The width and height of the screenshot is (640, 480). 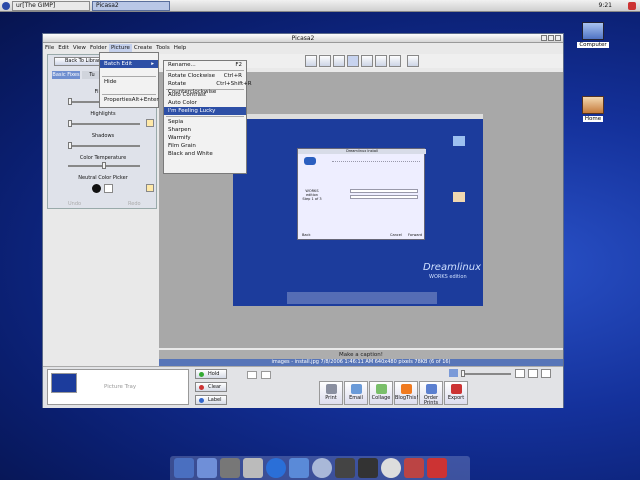 What do you see at coordinates (120, 48) in the screenshot?
I see `menu-picture: Picture` at bounding box center [120, 48].